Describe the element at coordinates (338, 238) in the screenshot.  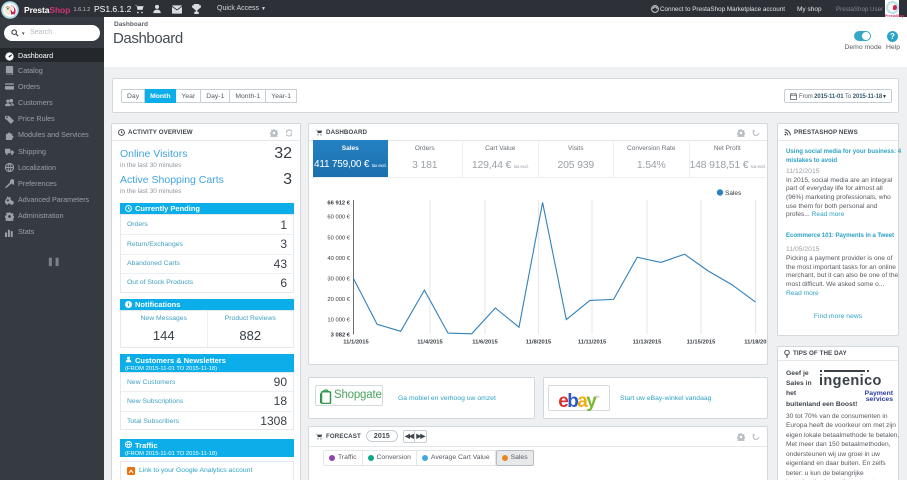
I see `svg-text: 50 000 €` at that location.